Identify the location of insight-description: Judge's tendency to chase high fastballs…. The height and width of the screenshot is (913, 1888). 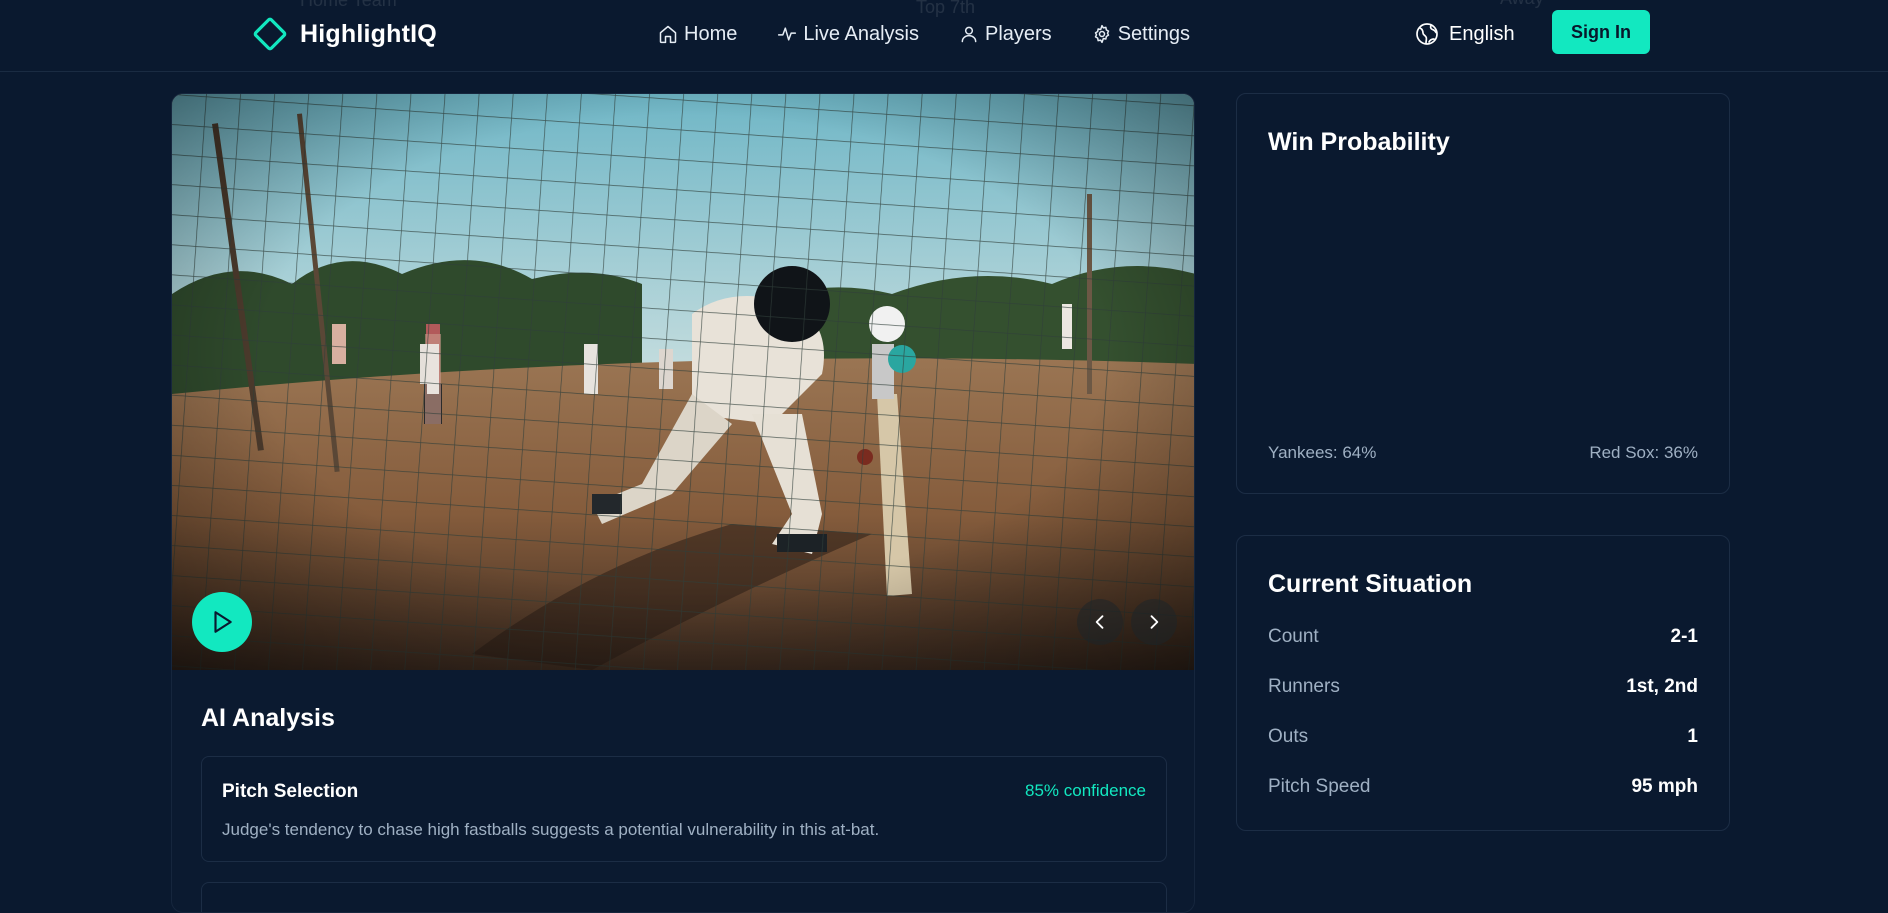
(551, 829).